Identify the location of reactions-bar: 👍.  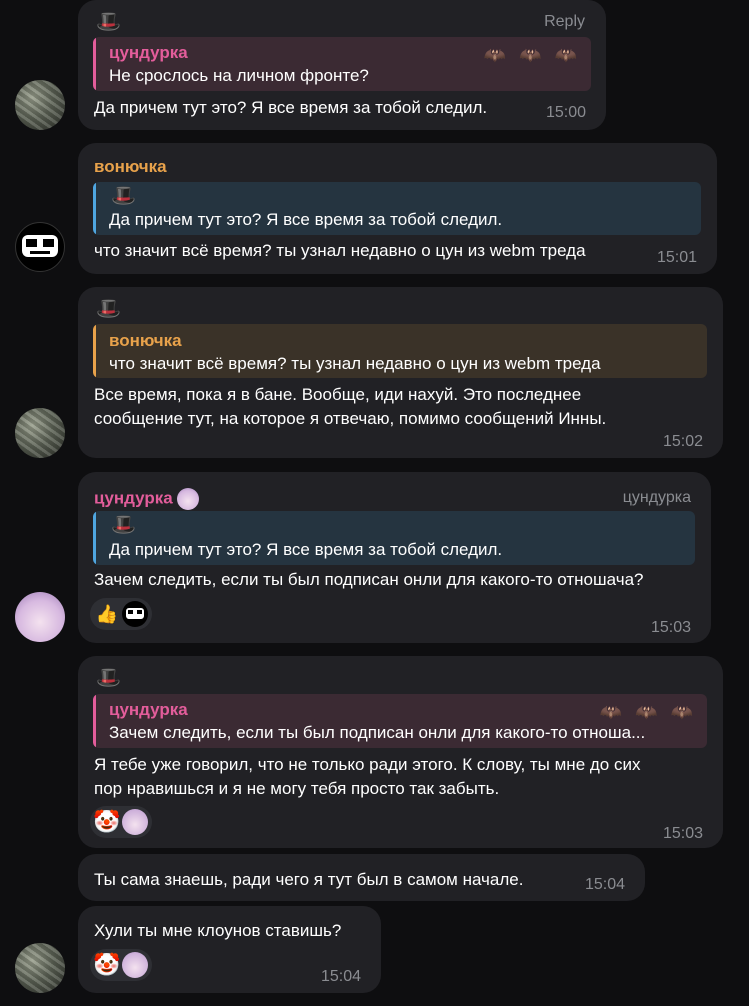
(121, 614).